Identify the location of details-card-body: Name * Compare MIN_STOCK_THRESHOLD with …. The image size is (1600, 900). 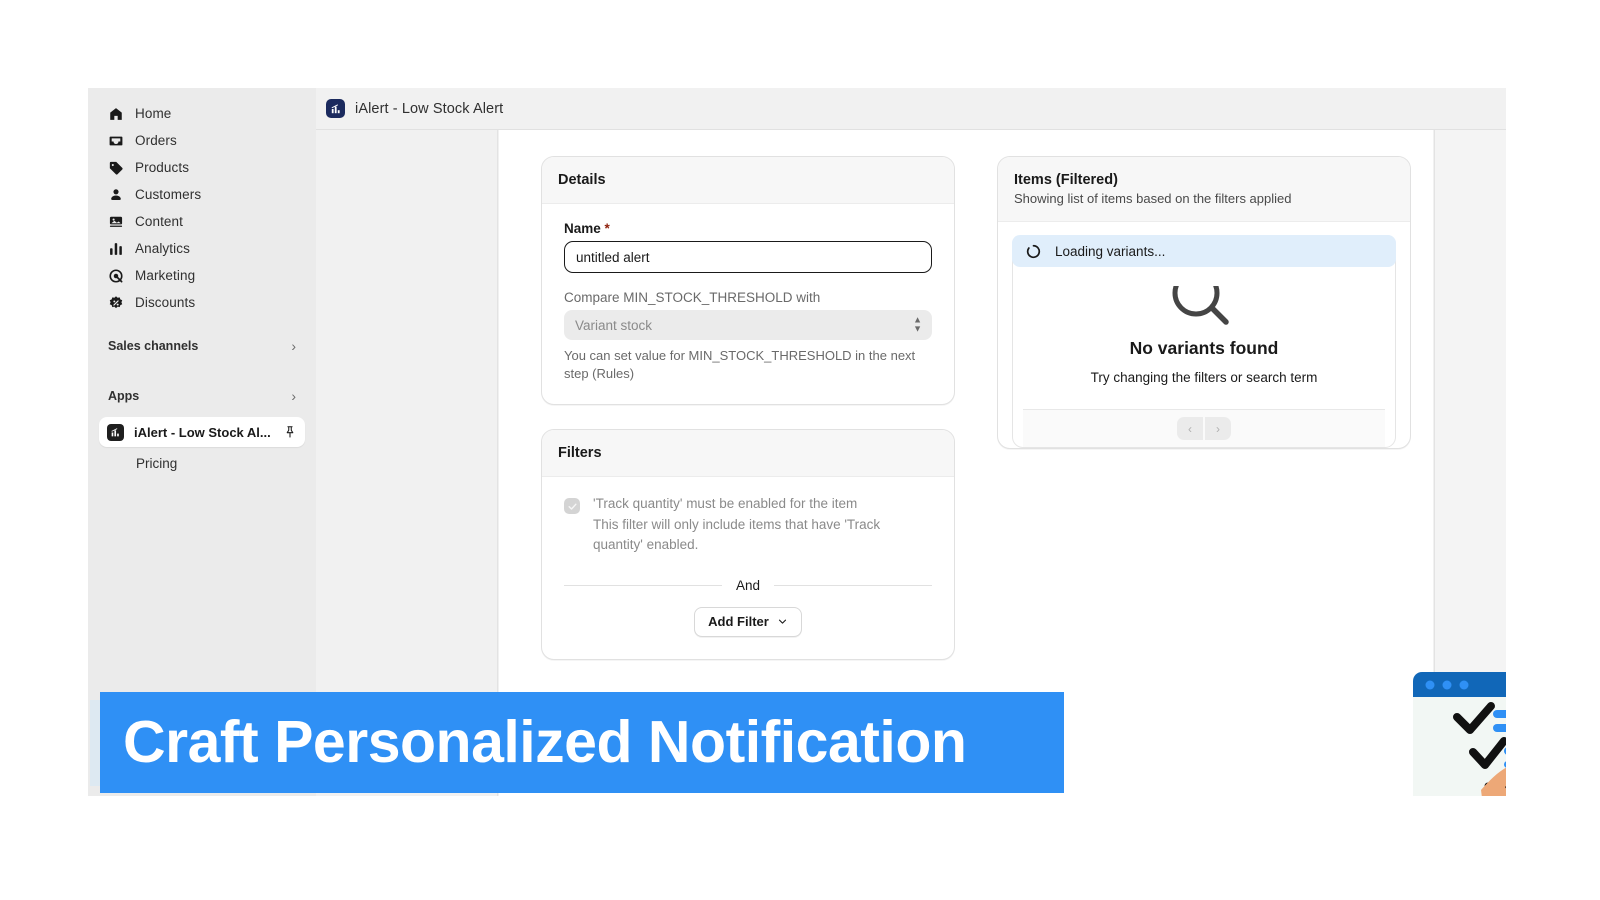
(748, 304).